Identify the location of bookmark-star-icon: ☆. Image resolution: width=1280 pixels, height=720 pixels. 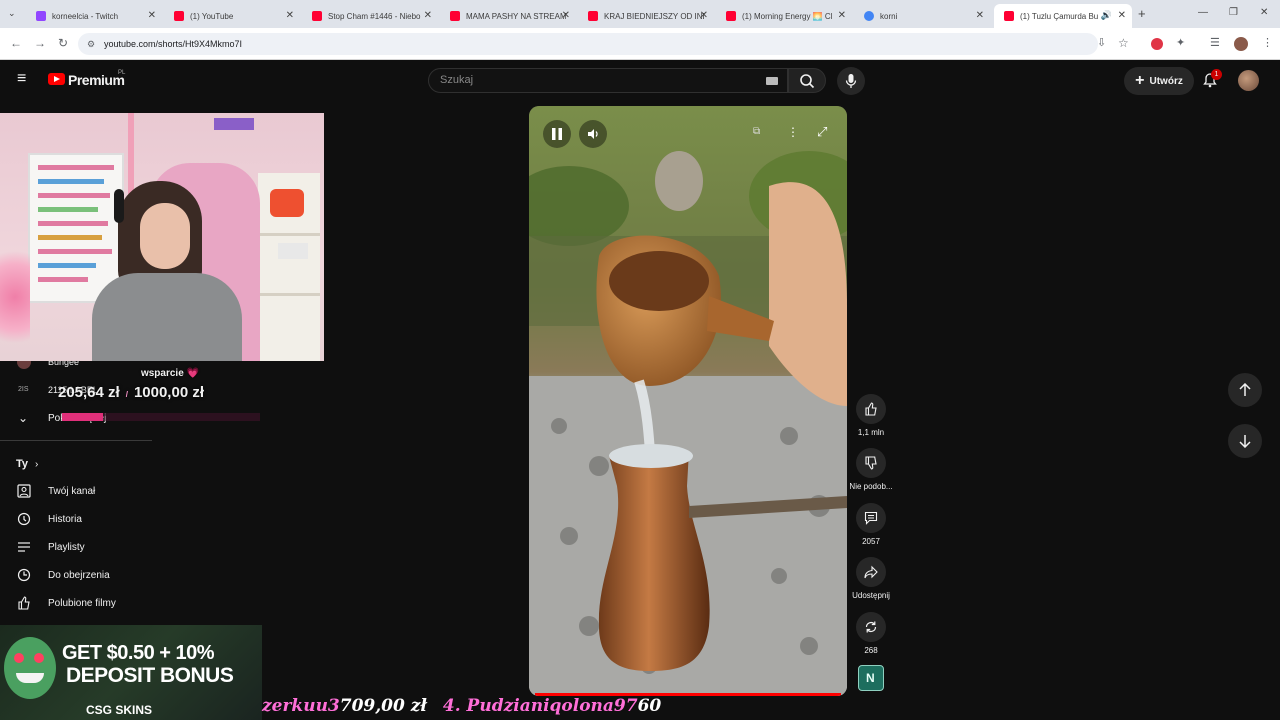
(1123, 43).